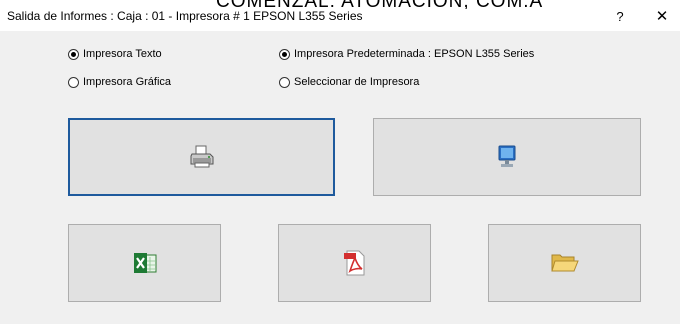  Describe the element at coordinates (127, 82) in the screenshot. I see `radio-label: Impresora Gráfica` at that location.